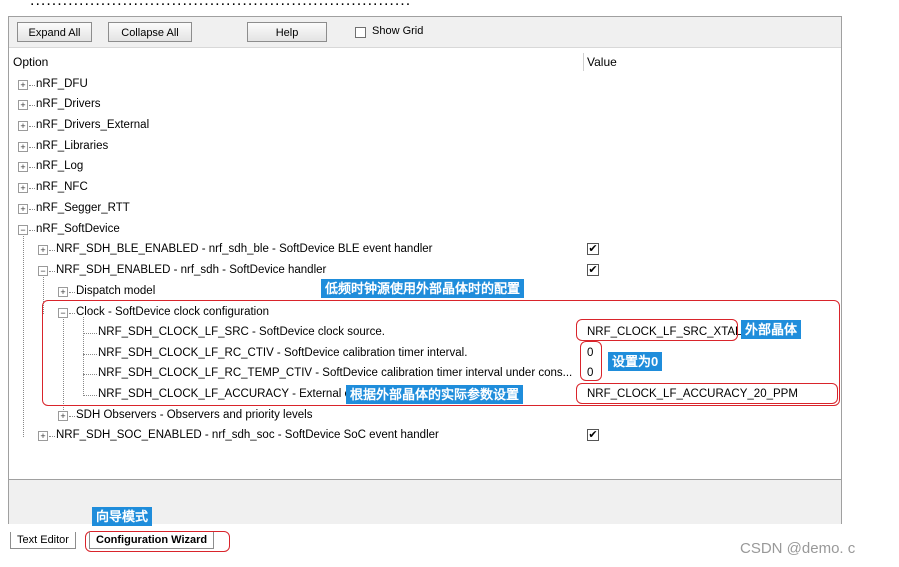 This screenshot has width=899, height=567. Describe the element at coordinates (78, 229) in the screenshot. I see `tree-item-label: nRF_SoftDevice` at that location.